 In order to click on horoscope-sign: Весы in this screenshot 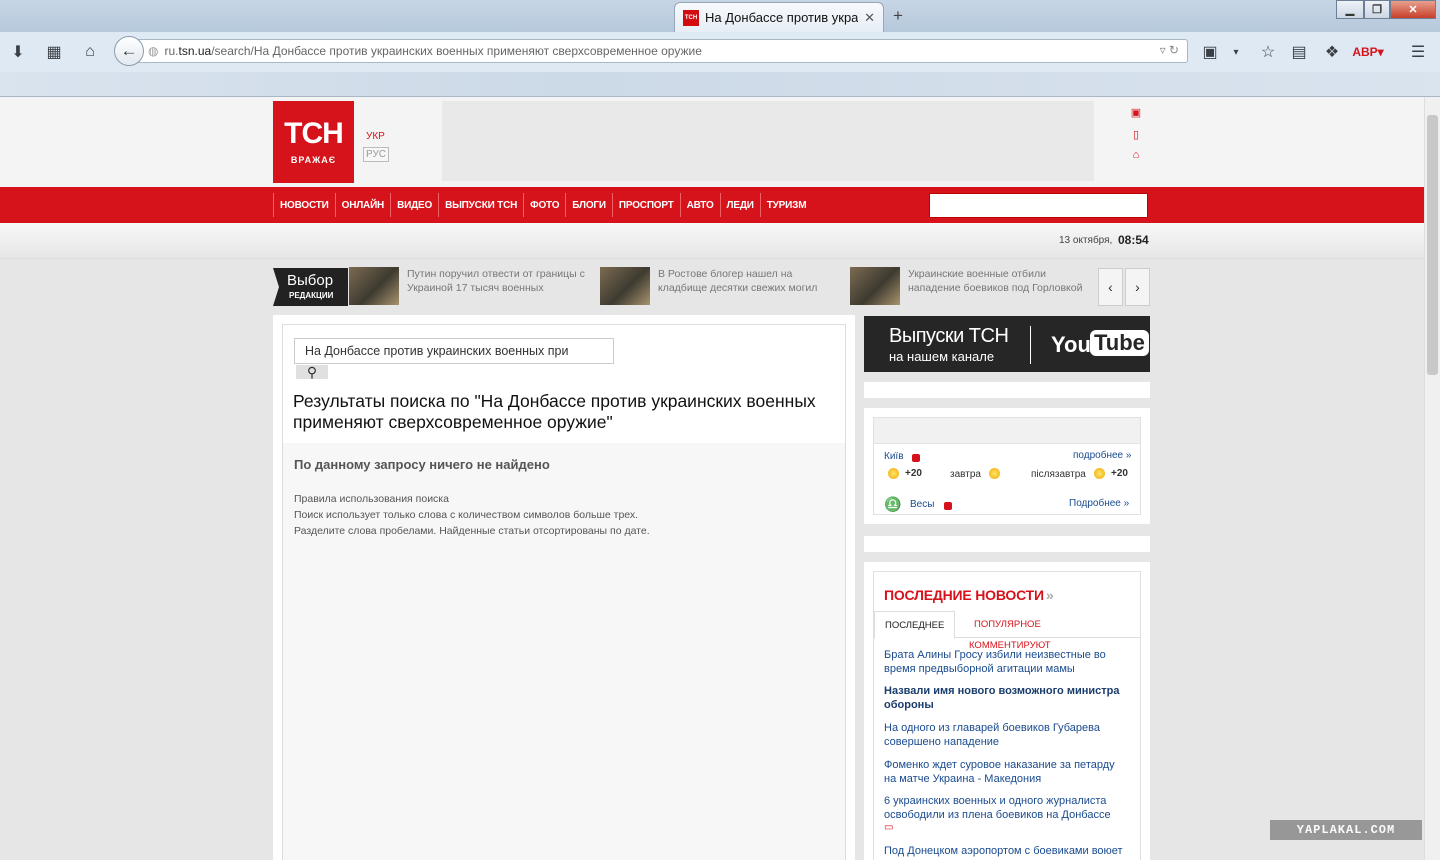, I will do `click(922, 504)`.